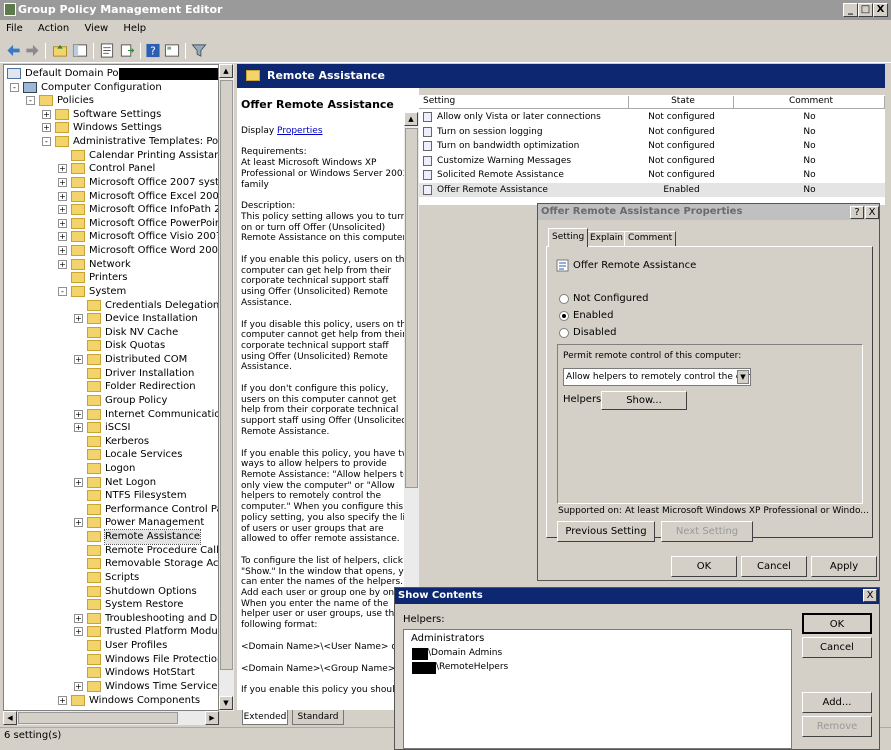 This screenshot has height=750, width=891. Describe the element at coordinates (652, 132) in the screenshot. I see `setting-row: Turn on session logging Not configured No` at that location.